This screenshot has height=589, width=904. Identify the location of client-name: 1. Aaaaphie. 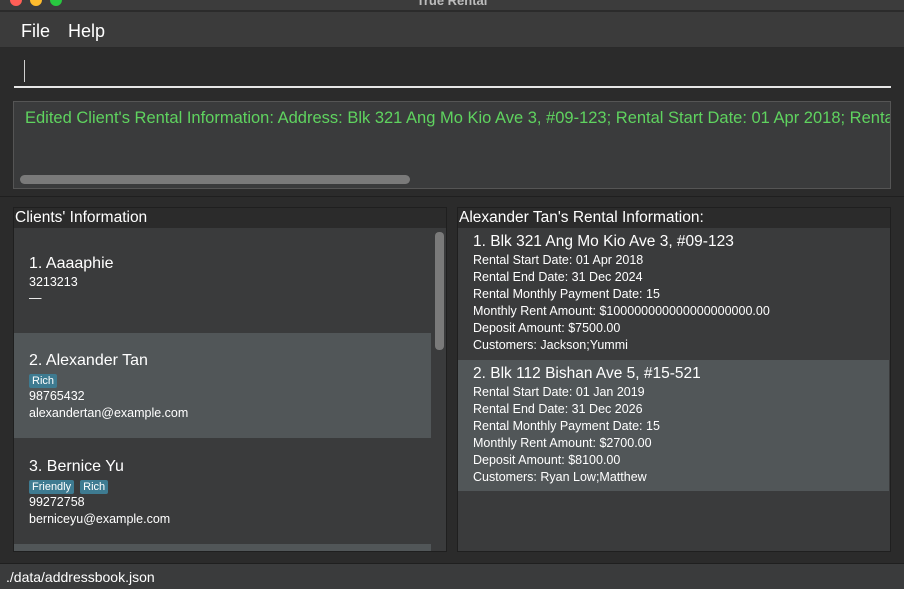
(71, 263).